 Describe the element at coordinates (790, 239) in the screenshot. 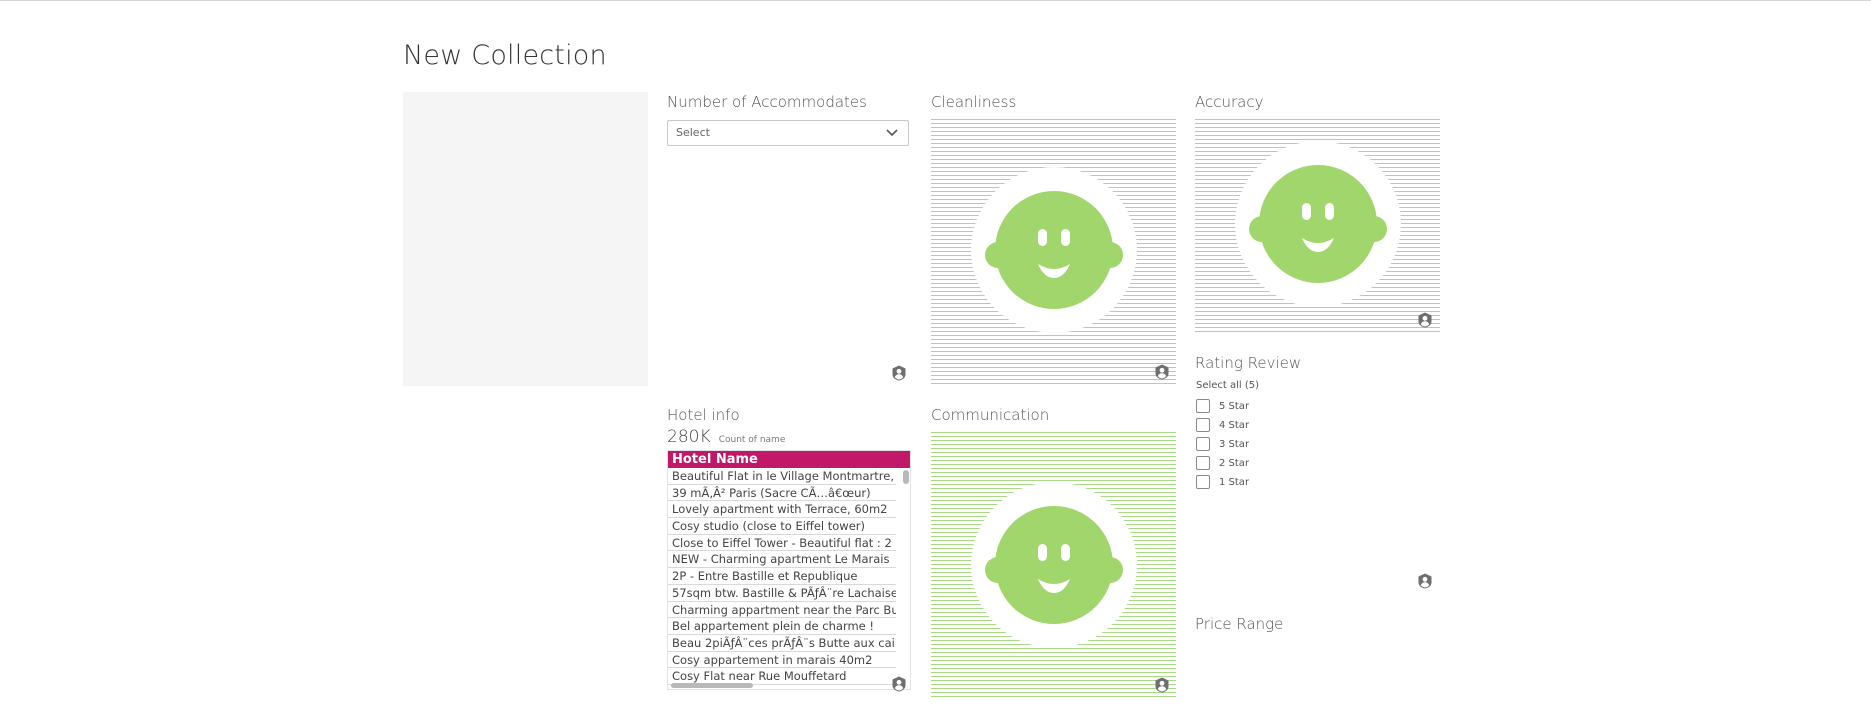

I see `accommodates-tile: Number of Accommodates Select` at that location.